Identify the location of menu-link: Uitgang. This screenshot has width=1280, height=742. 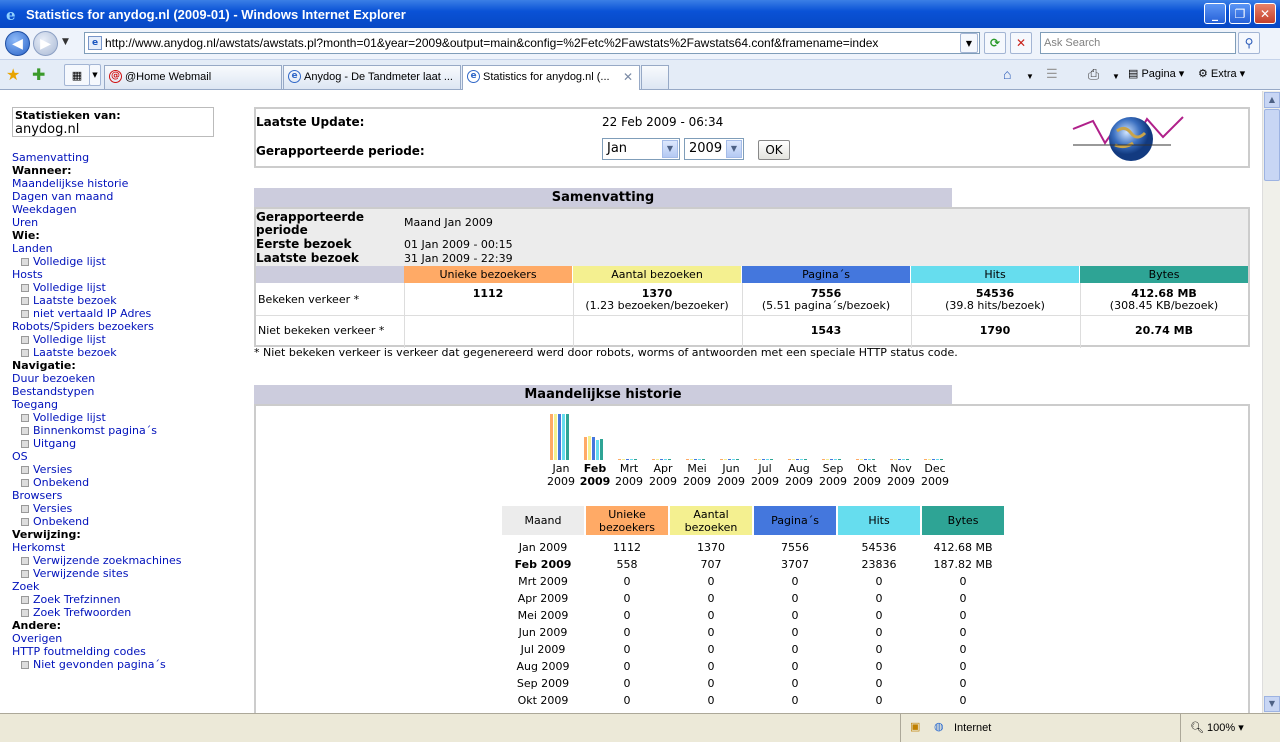
(54, 443).